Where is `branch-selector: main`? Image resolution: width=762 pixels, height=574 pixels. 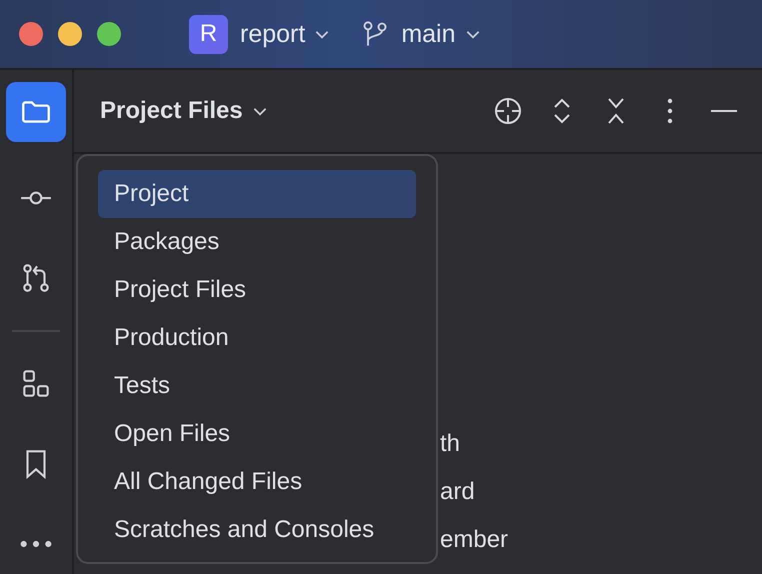 branch-selector: main is located at coordinates (421, 34).